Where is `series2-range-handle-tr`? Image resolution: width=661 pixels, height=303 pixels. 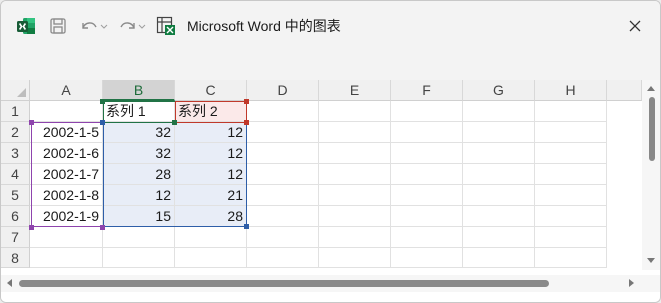
series2-range-handle-tr is located at coordinates (246, 101).